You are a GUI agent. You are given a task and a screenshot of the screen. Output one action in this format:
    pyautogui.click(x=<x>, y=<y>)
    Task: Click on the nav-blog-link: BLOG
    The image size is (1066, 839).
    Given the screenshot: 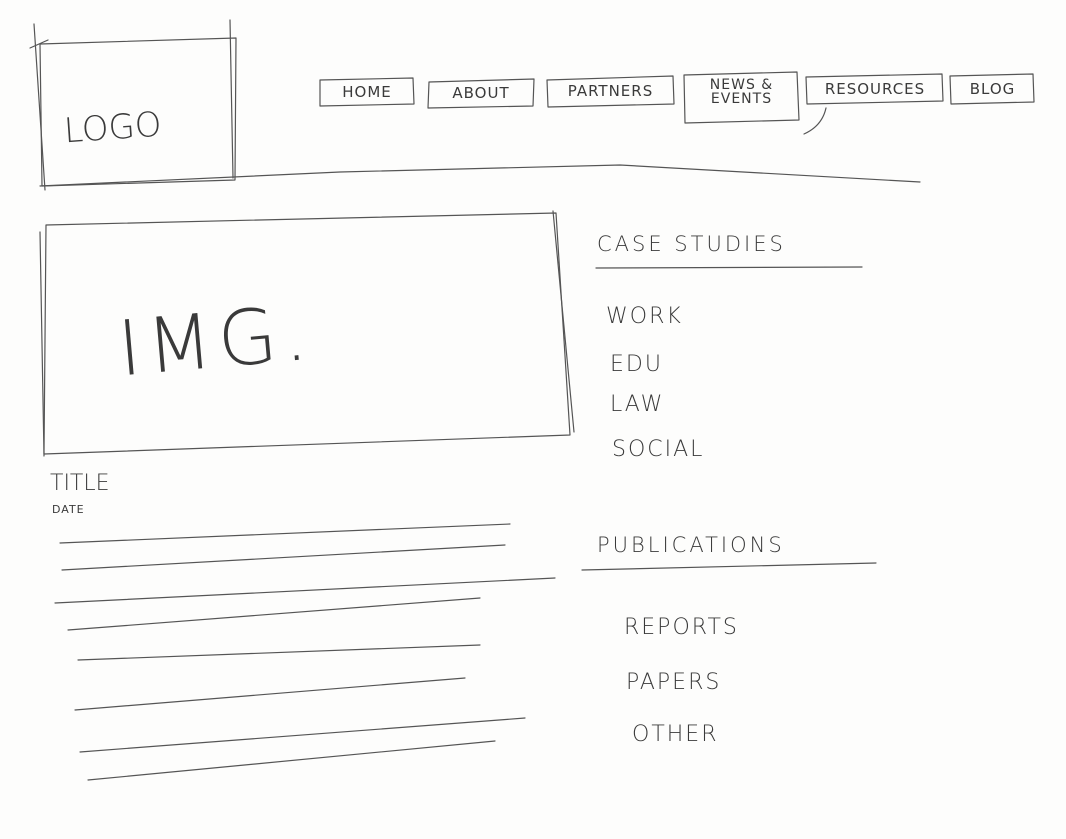 What is the action you would take?
    pyautogui.click(x=992, y=89)
    